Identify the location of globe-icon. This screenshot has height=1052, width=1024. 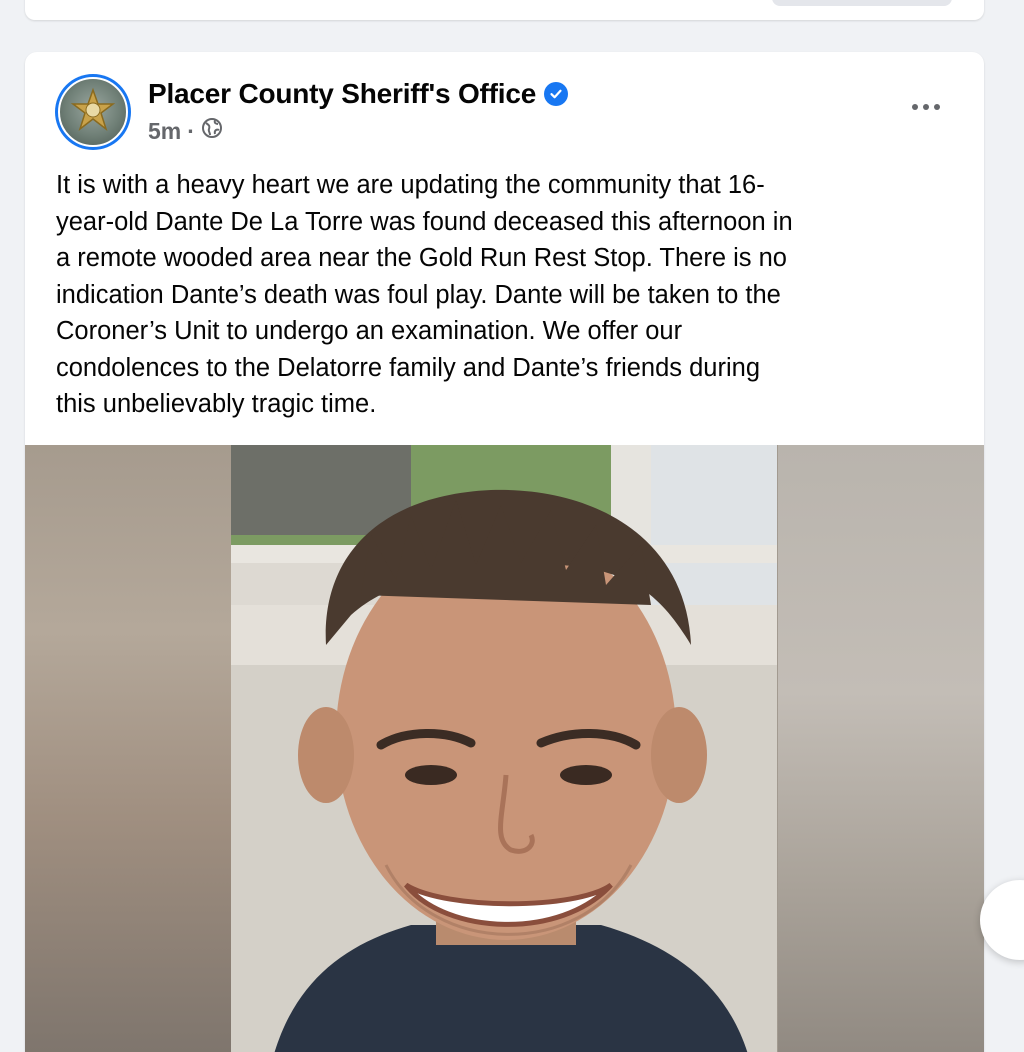
(212, 131).